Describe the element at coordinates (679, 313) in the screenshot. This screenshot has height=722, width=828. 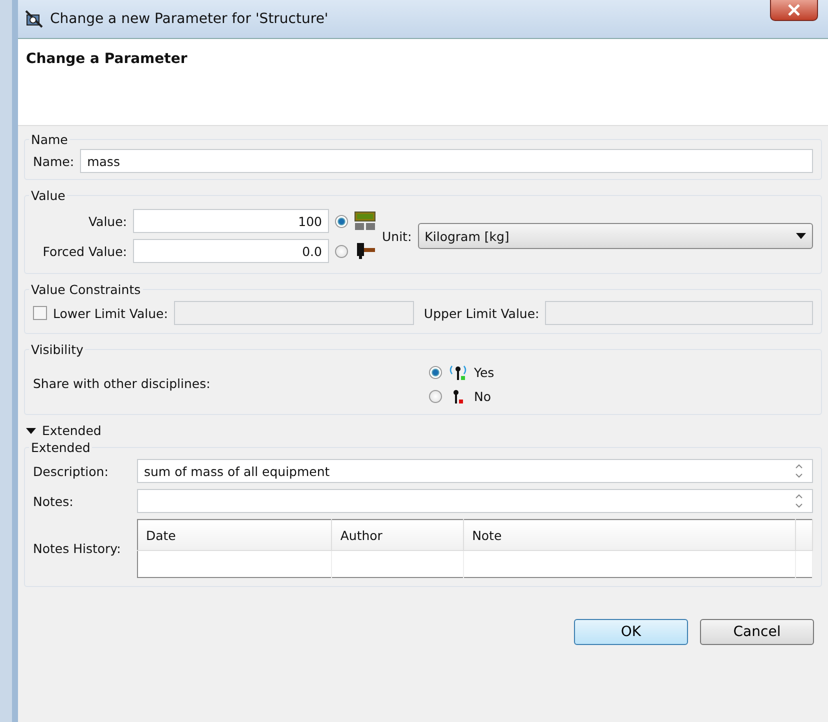
I see `upper-limit-field` at that location.